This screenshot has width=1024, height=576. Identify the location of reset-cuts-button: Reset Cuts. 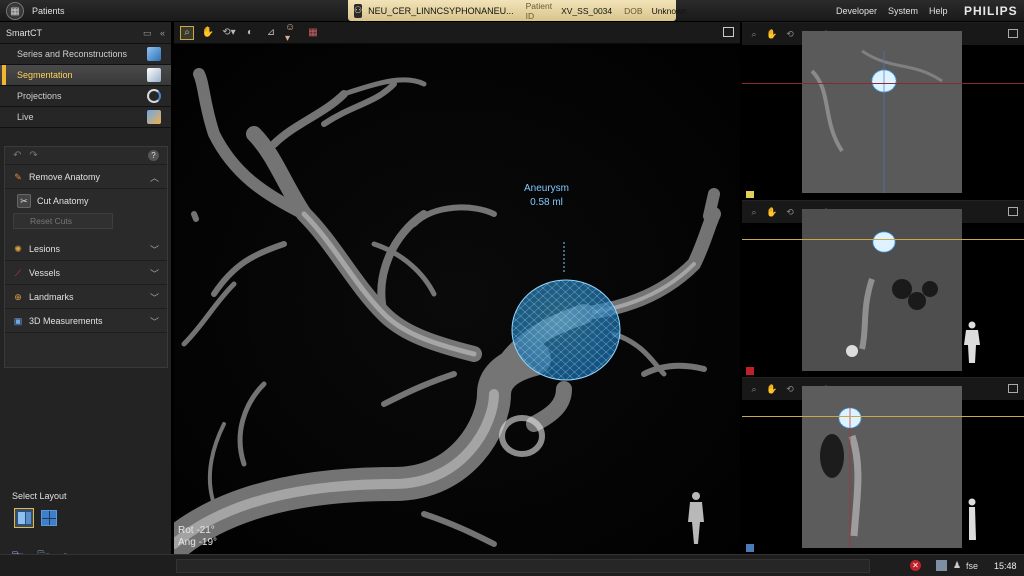
(63, 221).